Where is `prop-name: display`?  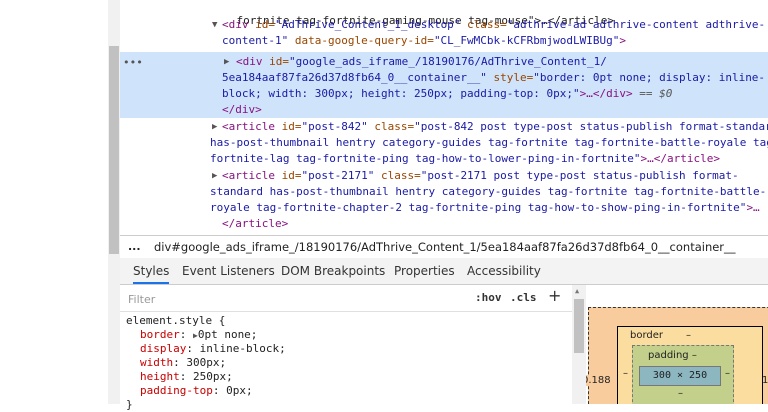 prop-name: display is located at coordinates (163, 348).